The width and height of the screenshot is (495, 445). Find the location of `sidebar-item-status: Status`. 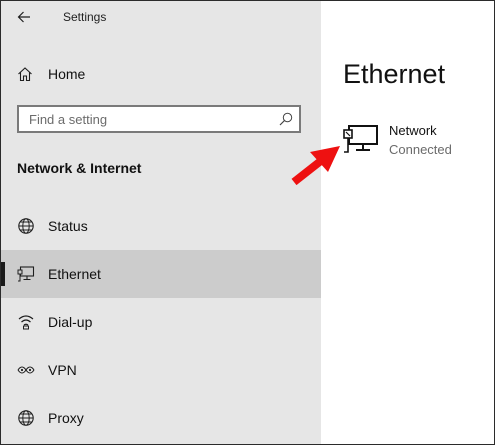

sidebar-item-status: Status is located at coordinates (161, 226).